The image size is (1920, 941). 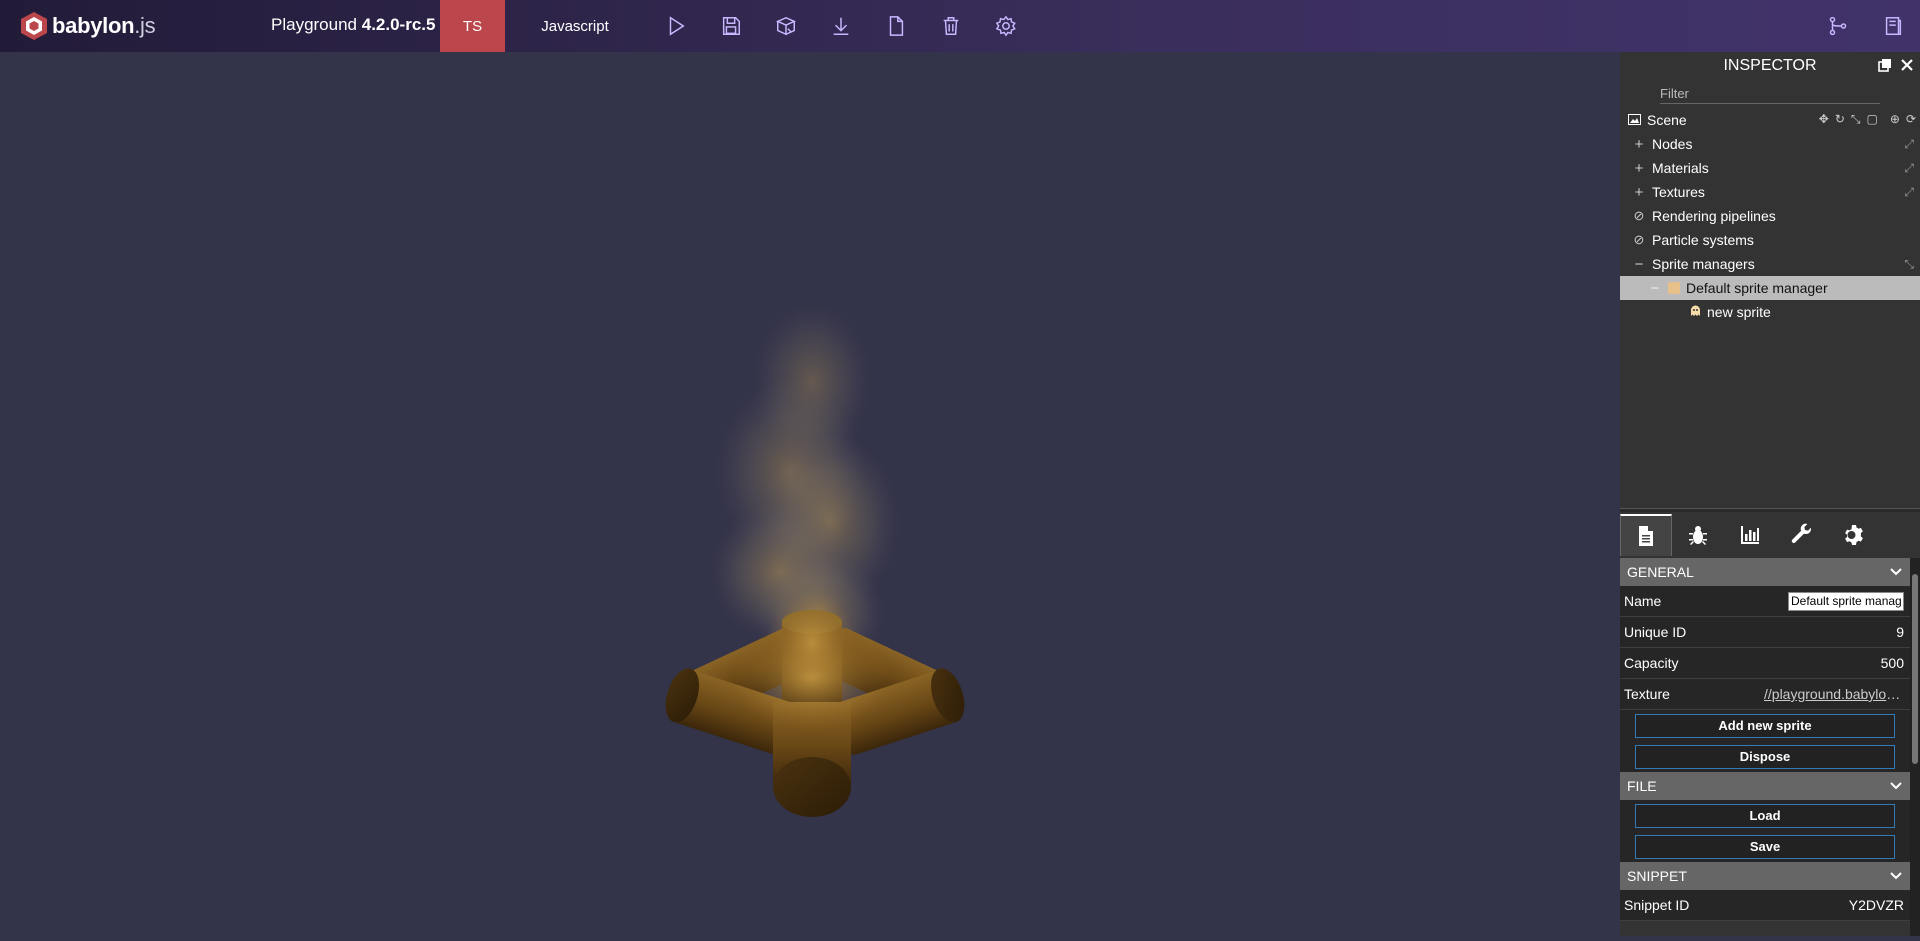 What do you see at coordinates (1893, 26) in the screenshot?
I see `examples-icon` at bounding box center [1893, 26].